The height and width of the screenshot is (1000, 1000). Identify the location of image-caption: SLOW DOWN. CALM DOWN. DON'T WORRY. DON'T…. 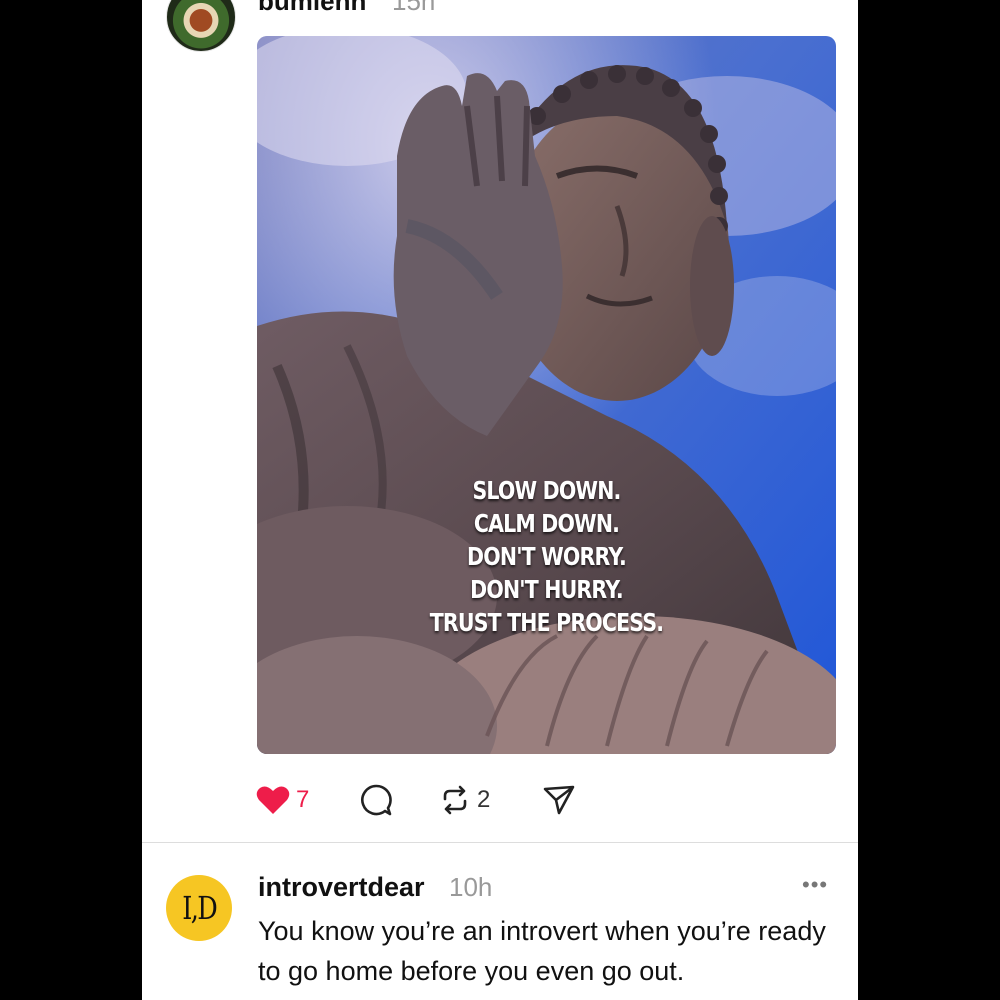
(546, 556).